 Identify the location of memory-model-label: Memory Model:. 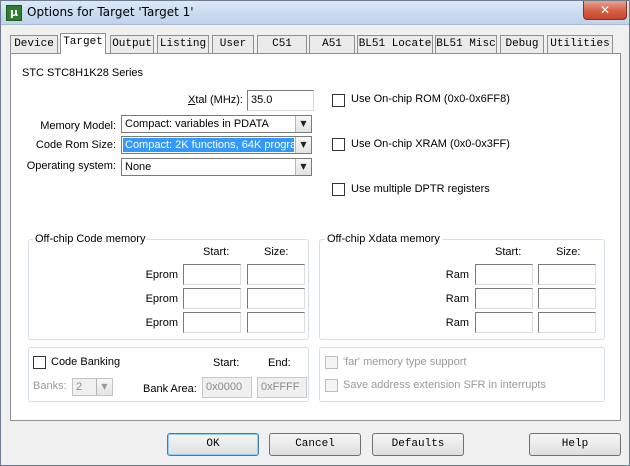
(78, 126).